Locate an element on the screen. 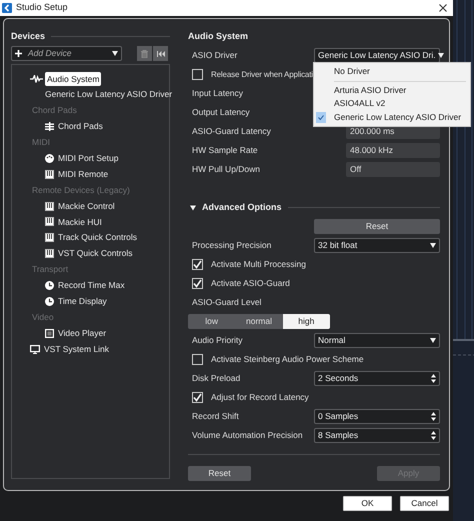 This screenshot has height=521, width=474. checkbox-label: Activate ASIO-Guard is located at coordinates (250, 283).